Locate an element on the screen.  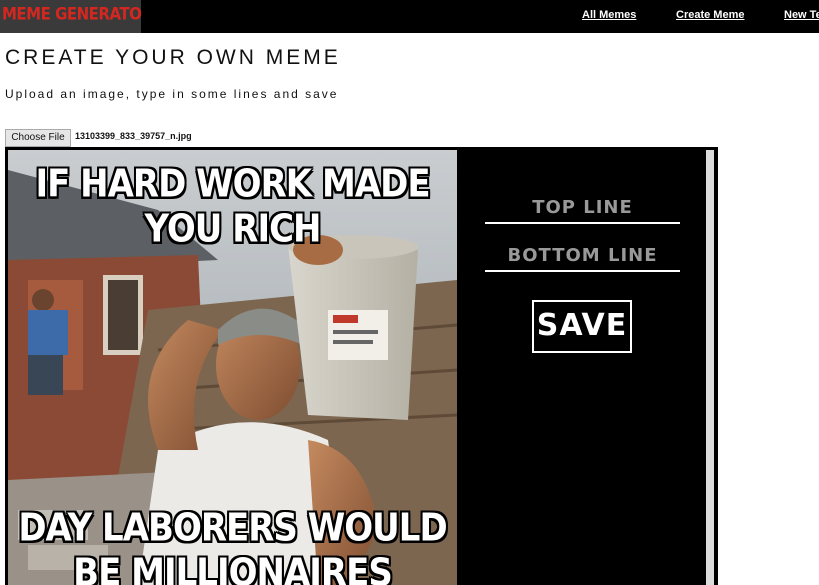
meme-top-text: IF HARD WORK MADE YOU RICH is located at coordinates (232, 207).